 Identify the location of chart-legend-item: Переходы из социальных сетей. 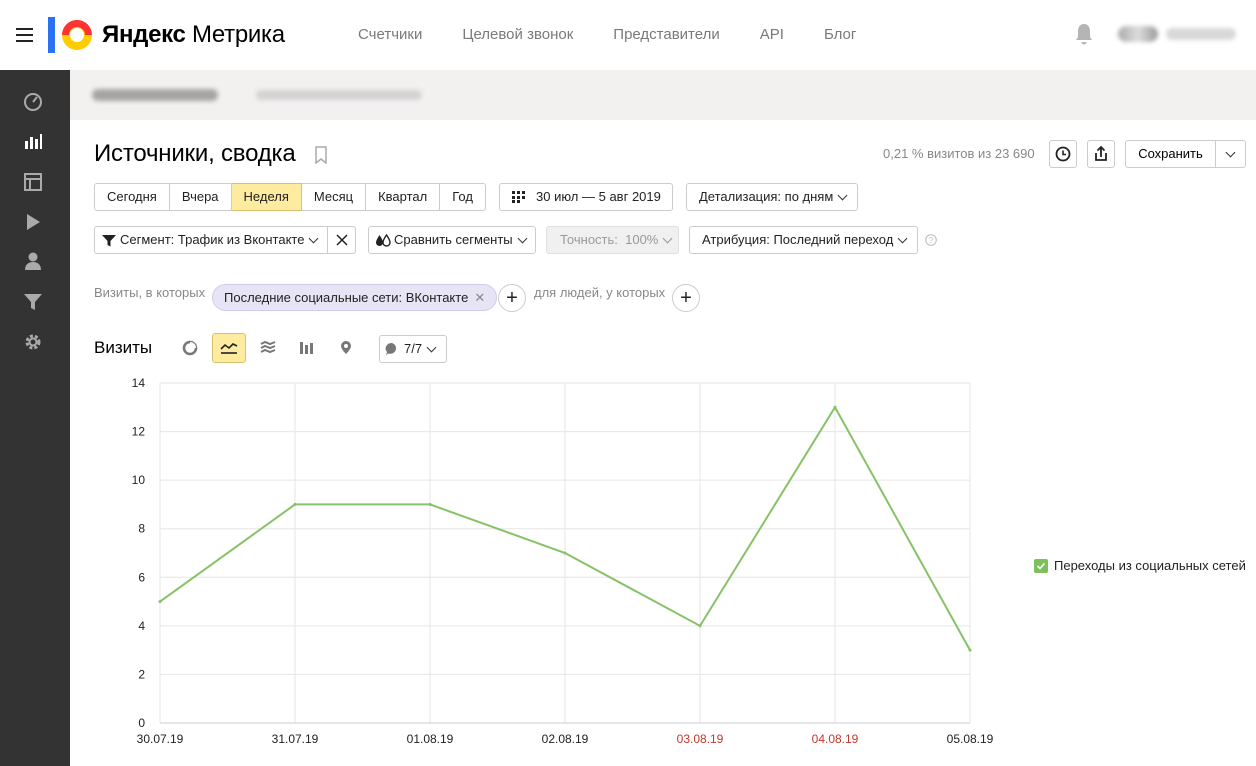
(1140, 565).